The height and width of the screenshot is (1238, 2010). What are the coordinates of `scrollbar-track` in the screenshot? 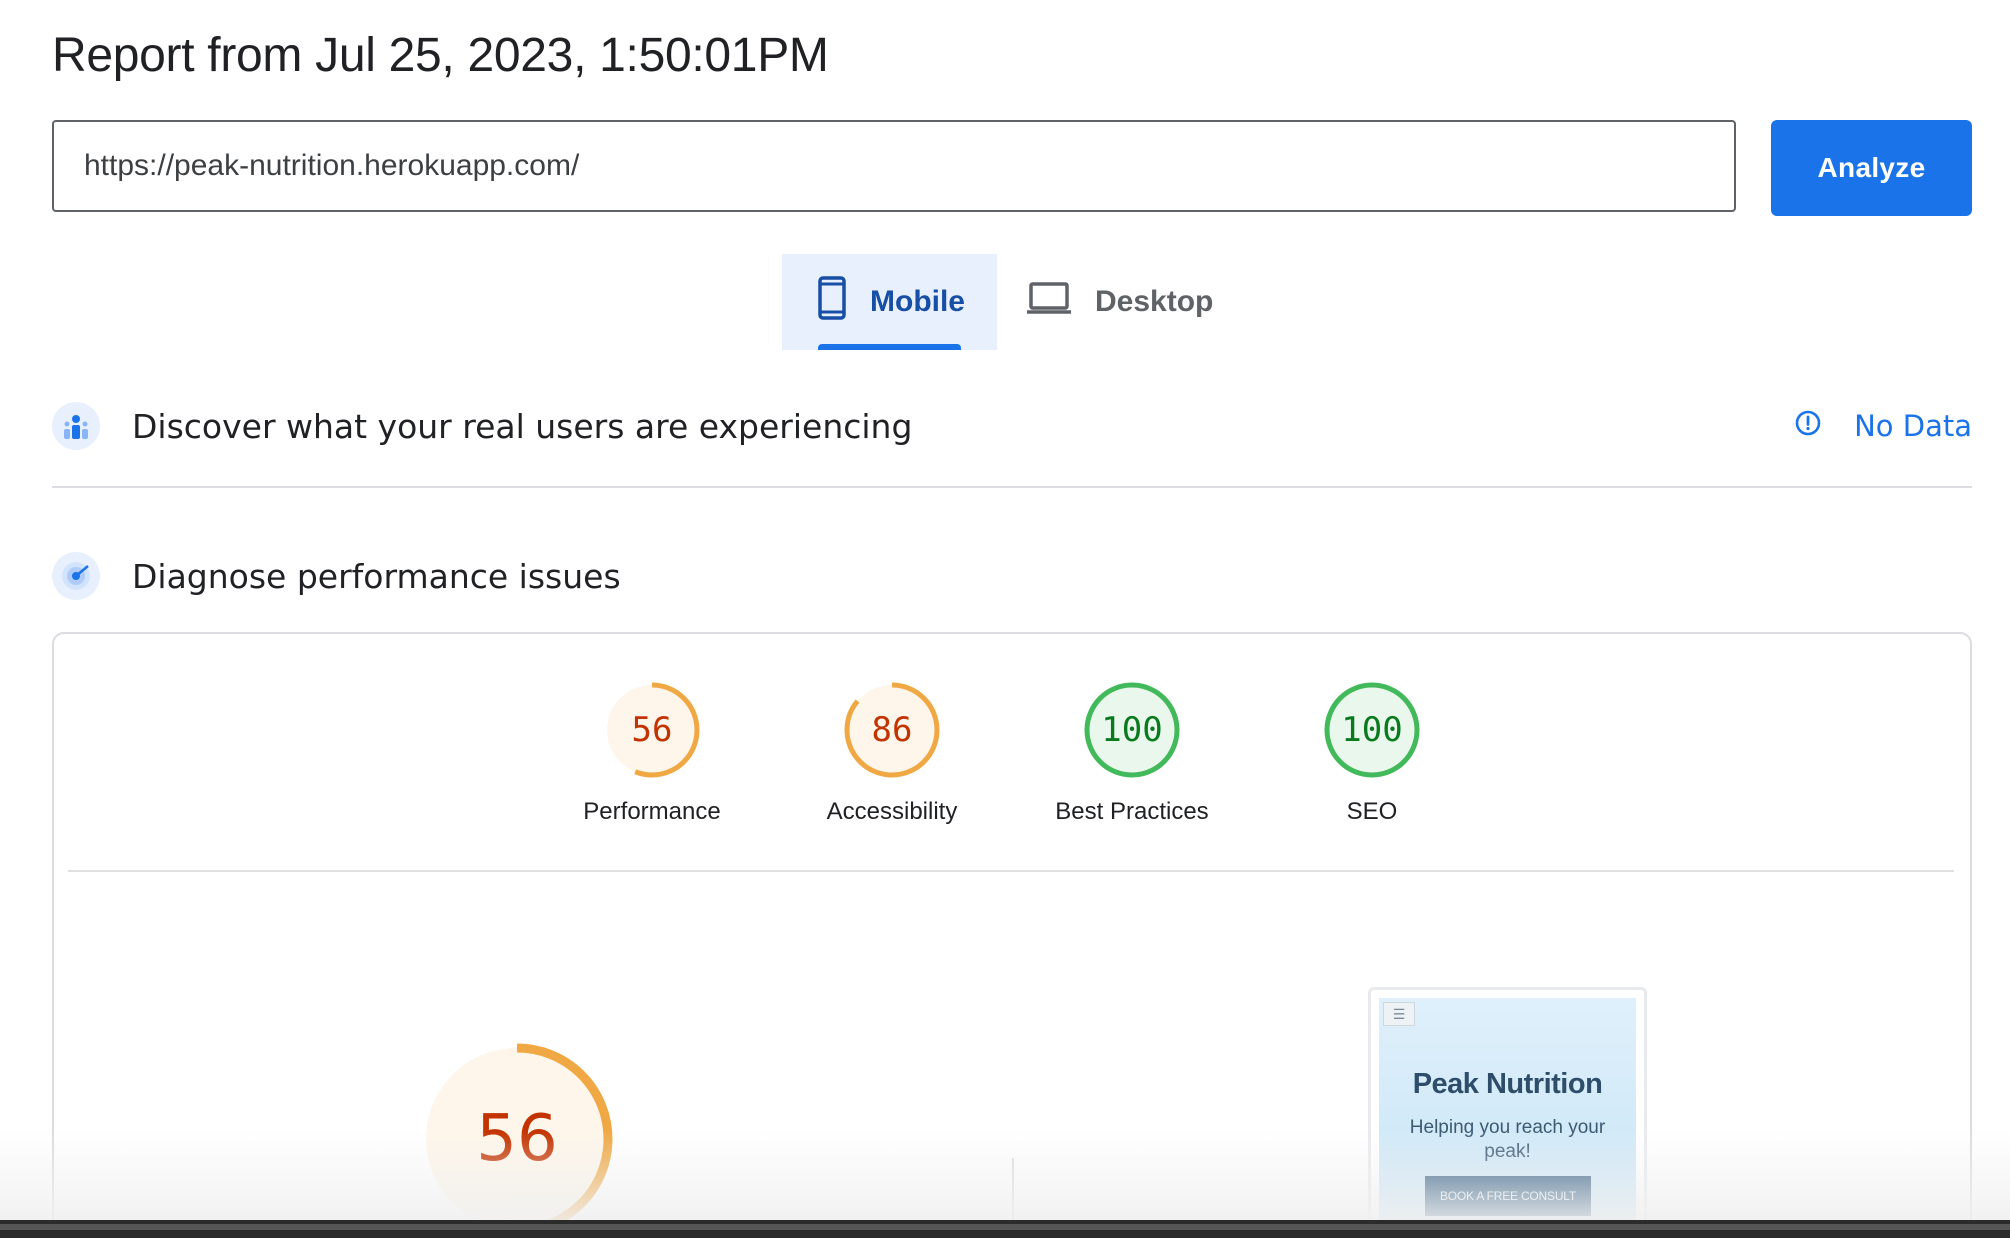 It's located at (1005, 1227).